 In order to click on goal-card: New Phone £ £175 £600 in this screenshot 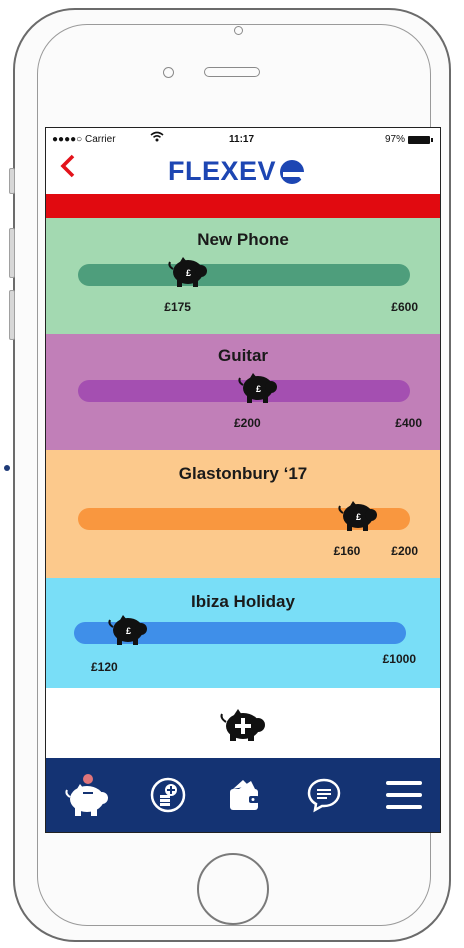, I will do `click(243, 276)`.